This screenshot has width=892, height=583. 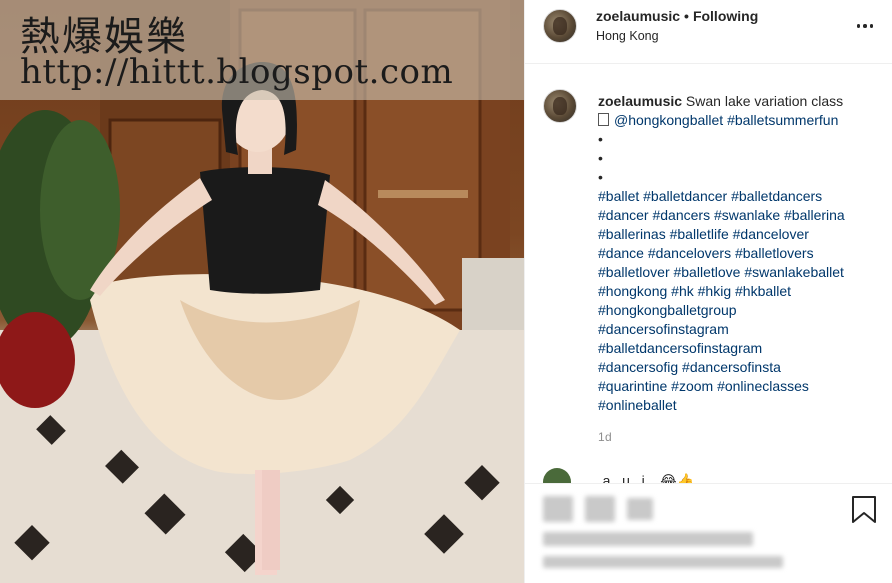 What do you see at coordinates (743, 215) in the screenshot?
I see `hashtag-line: #dancer #dancers #swanlake #ballerina` at bounding box center [743, 215].